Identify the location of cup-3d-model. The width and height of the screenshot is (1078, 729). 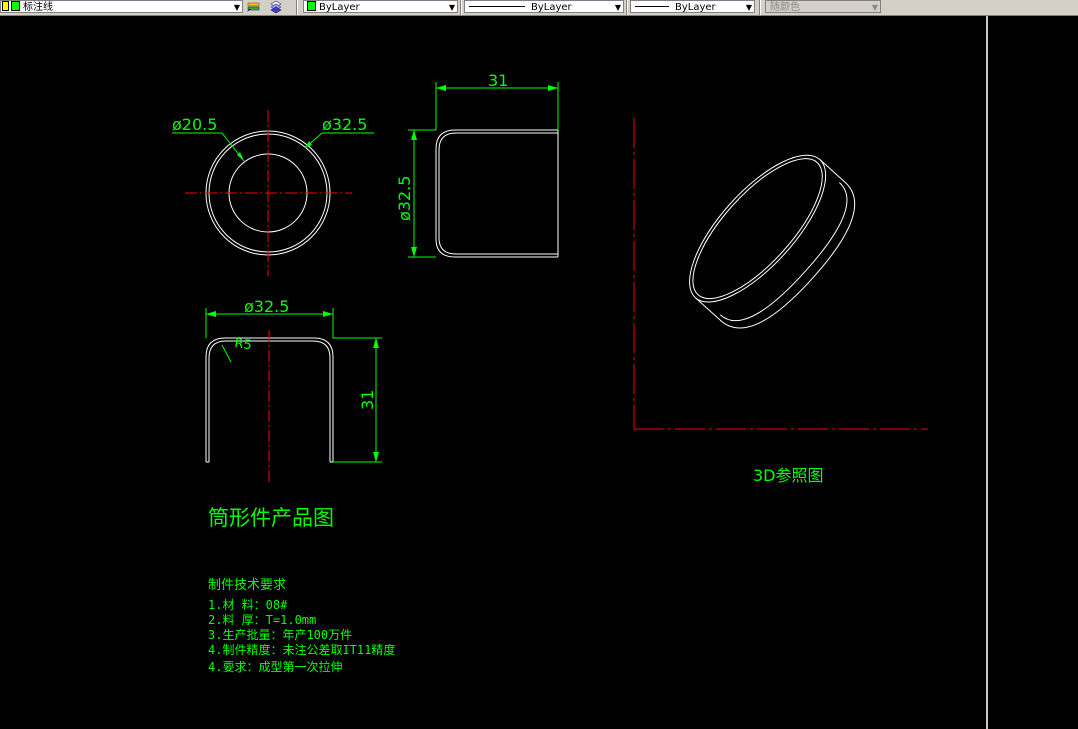
(772, 241).